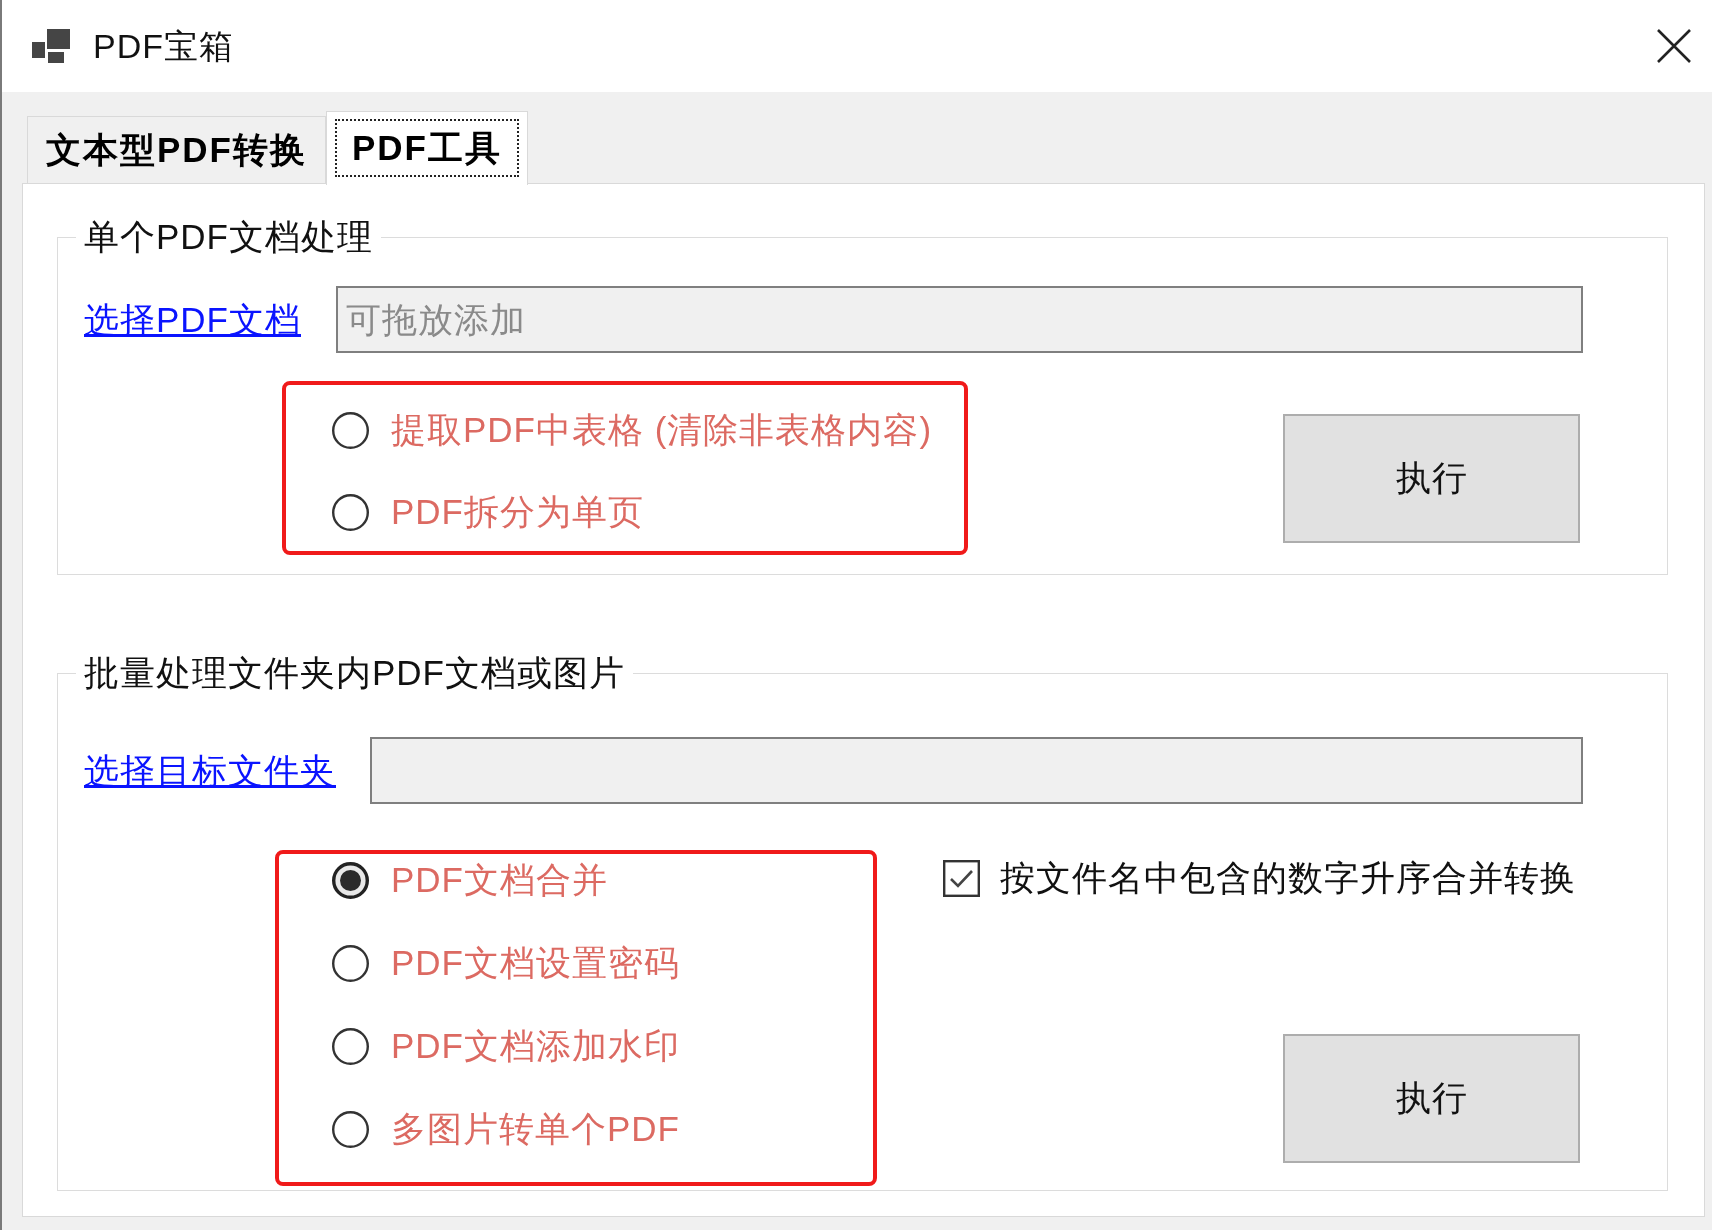 Image resolution: width=1712 pixels, height=1230 pixels. What do you see at coordinates (163, 46) in the screenshot?
I see `window-title: PDF宝箱` at bounding box center [163, 46].